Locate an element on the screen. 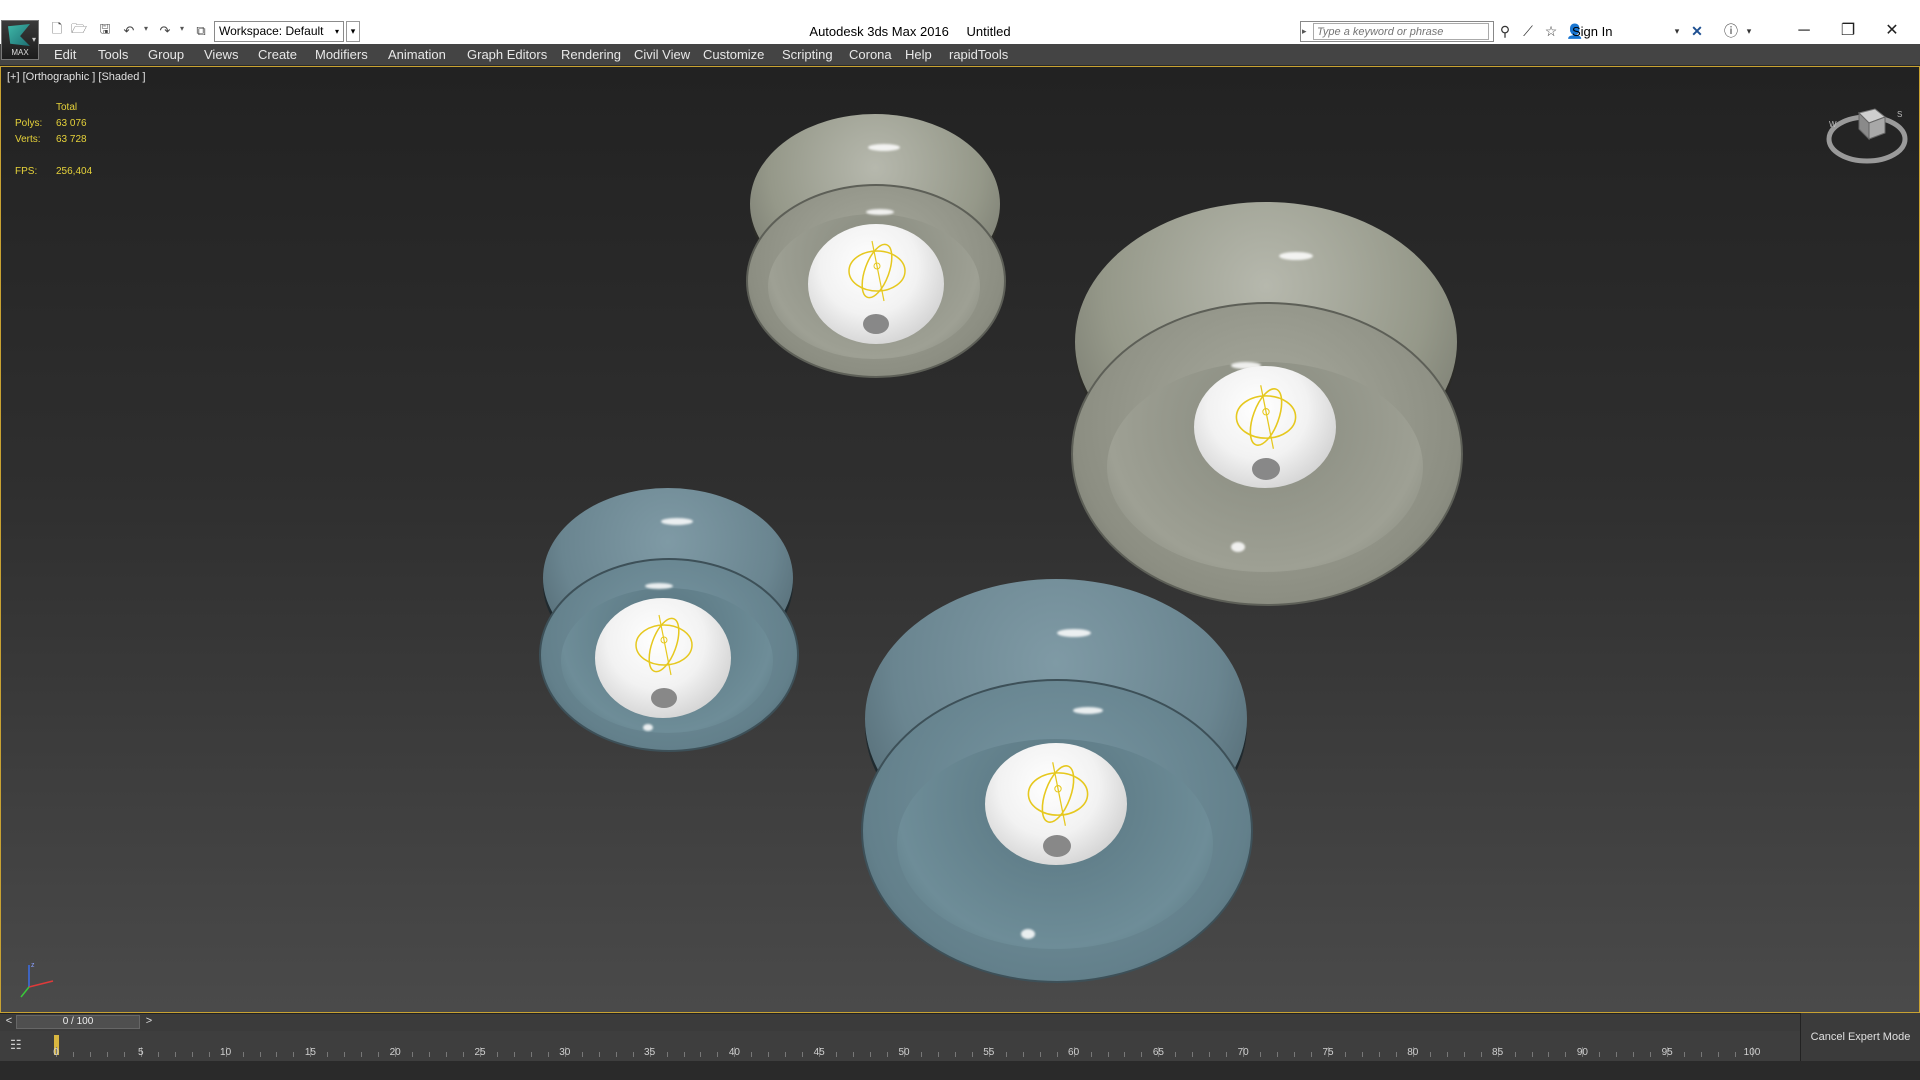 This screenshot has height=1080, width=1920. track-tick-label: 30 is located at coordinates (565, 1052).